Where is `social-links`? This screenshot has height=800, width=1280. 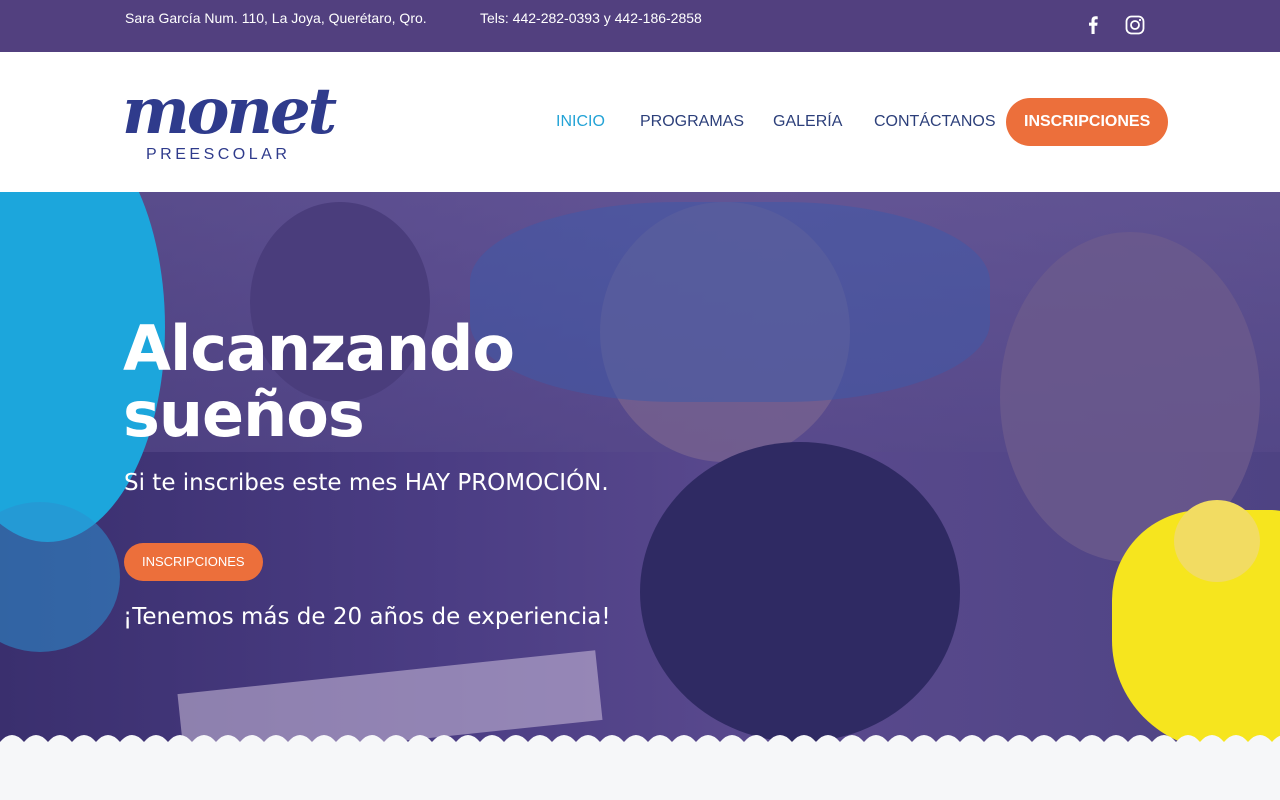
social-links is located at coordinates (1114, 25).